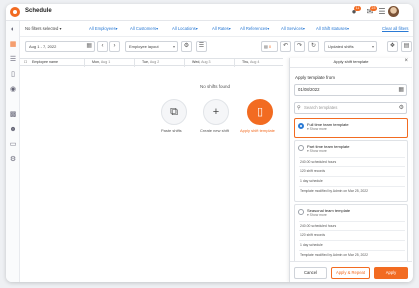 This screenshot has width=419, height=288. What do you see at coordinates (391, 273) in the screenshot?
I see `apply-button: Apply` at bounding box center [391, 273].